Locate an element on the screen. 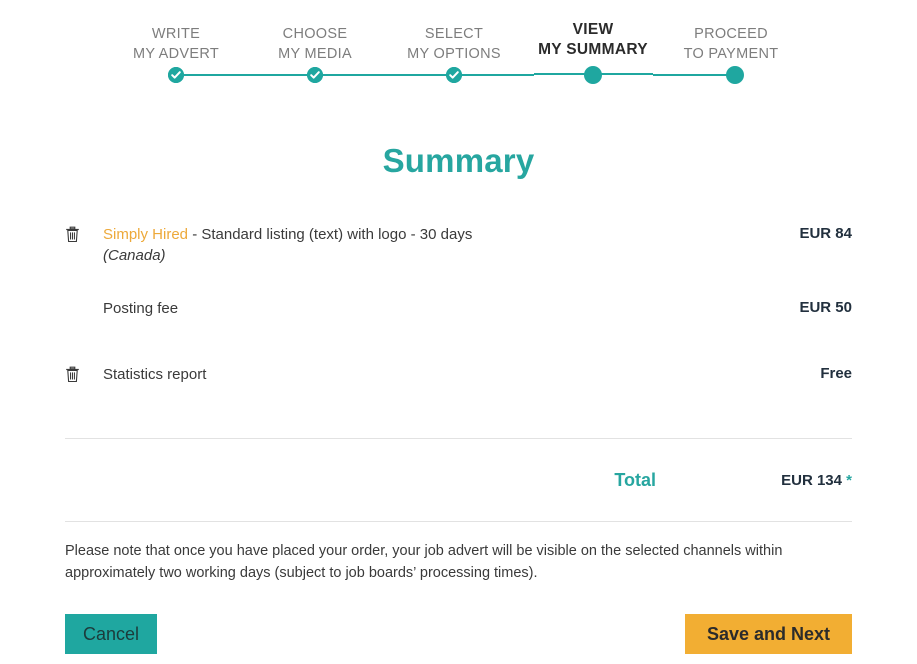 The height and width of the screenshot is (664, 917). summary-item-brand: Simply Hired is located at coordinates (145, 234).